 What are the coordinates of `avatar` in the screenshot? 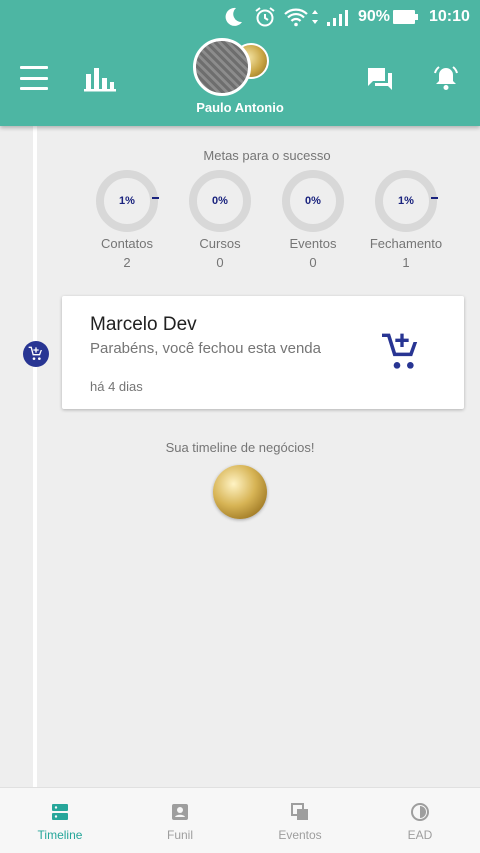 It's located at (222, 67).